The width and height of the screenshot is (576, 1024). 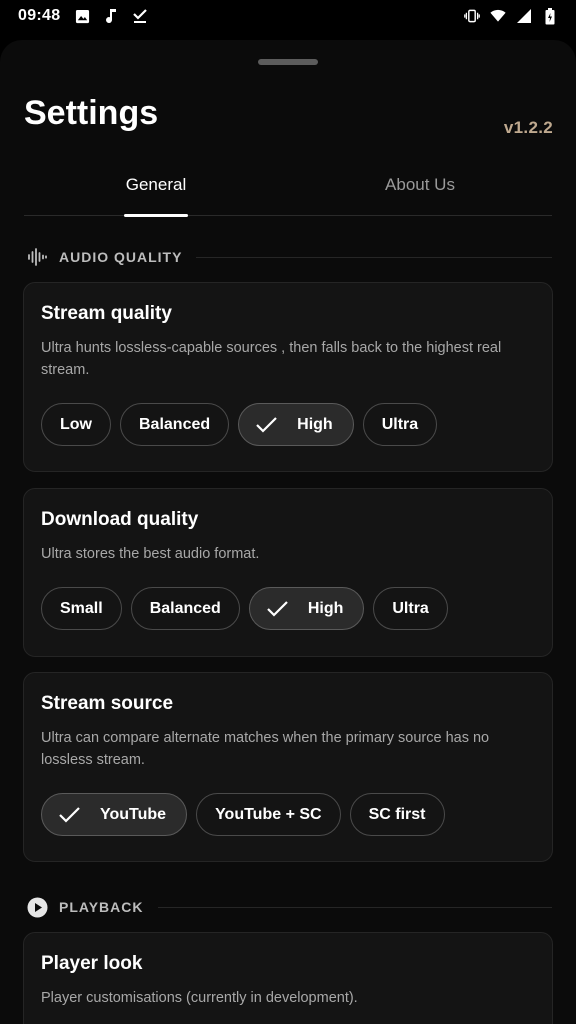 What do you see at coordinates (107, 703) in the screenshot?
I see `card-title: Stream source` at bounding box center [107, 703].